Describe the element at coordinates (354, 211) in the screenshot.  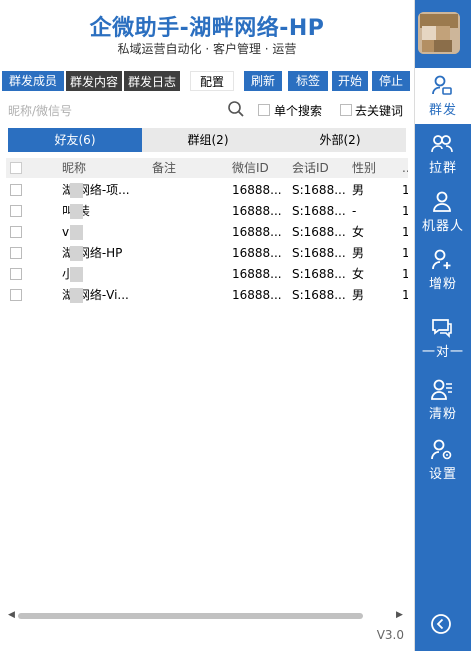
I see `cell-gender: -` at that location.